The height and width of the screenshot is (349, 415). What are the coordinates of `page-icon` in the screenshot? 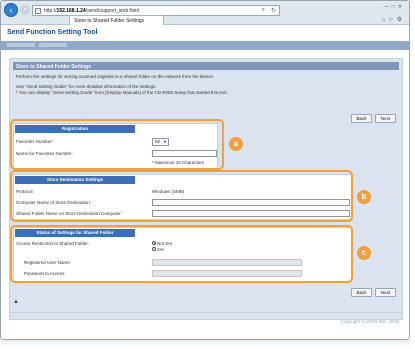 It's located at (38, 11).